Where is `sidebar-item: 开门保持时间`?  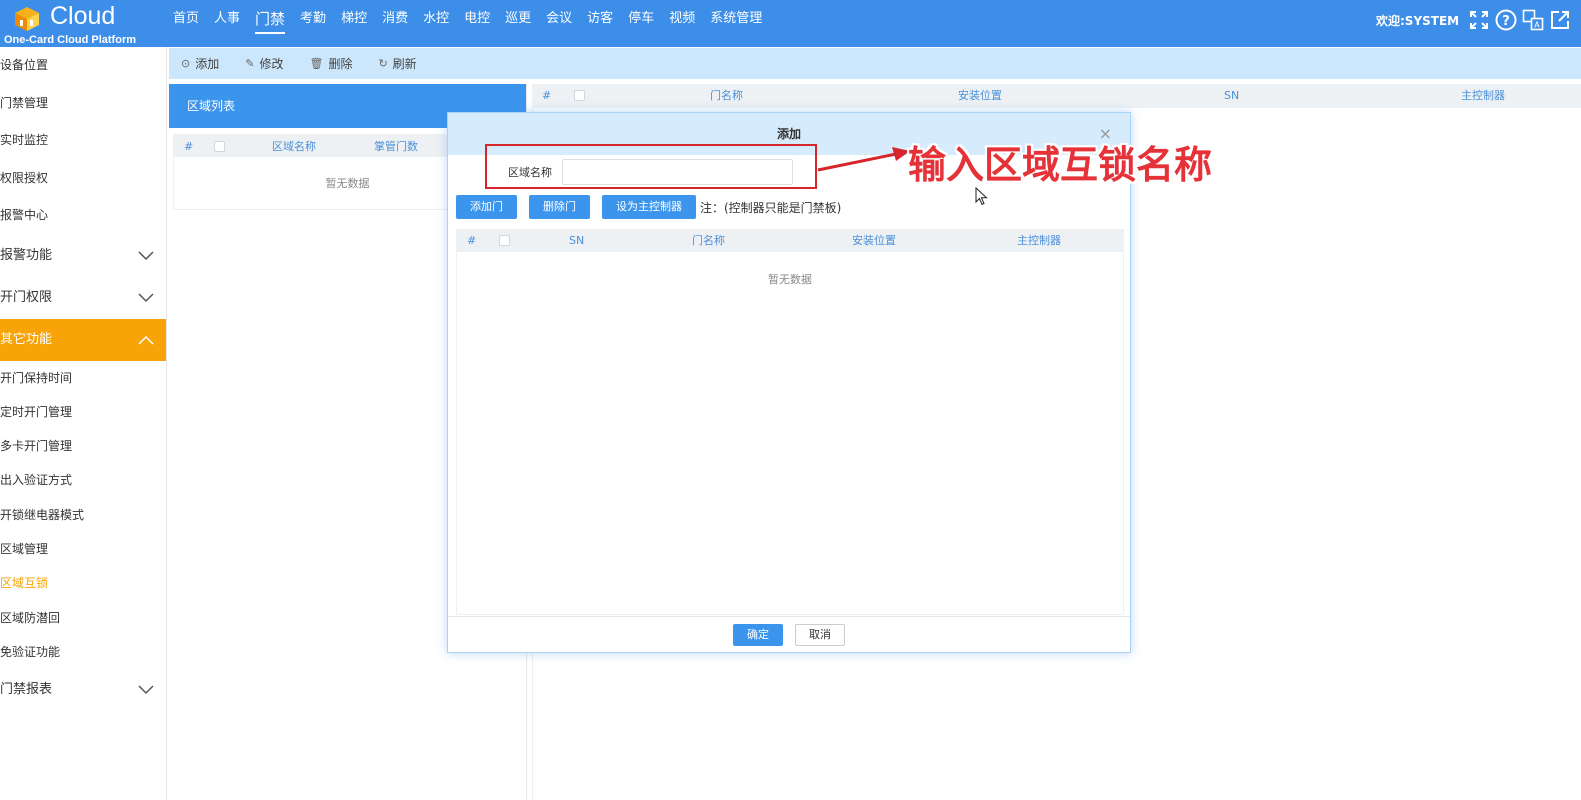
sidebar-item: 开门保持时间 is located at coordinates (83, 378).